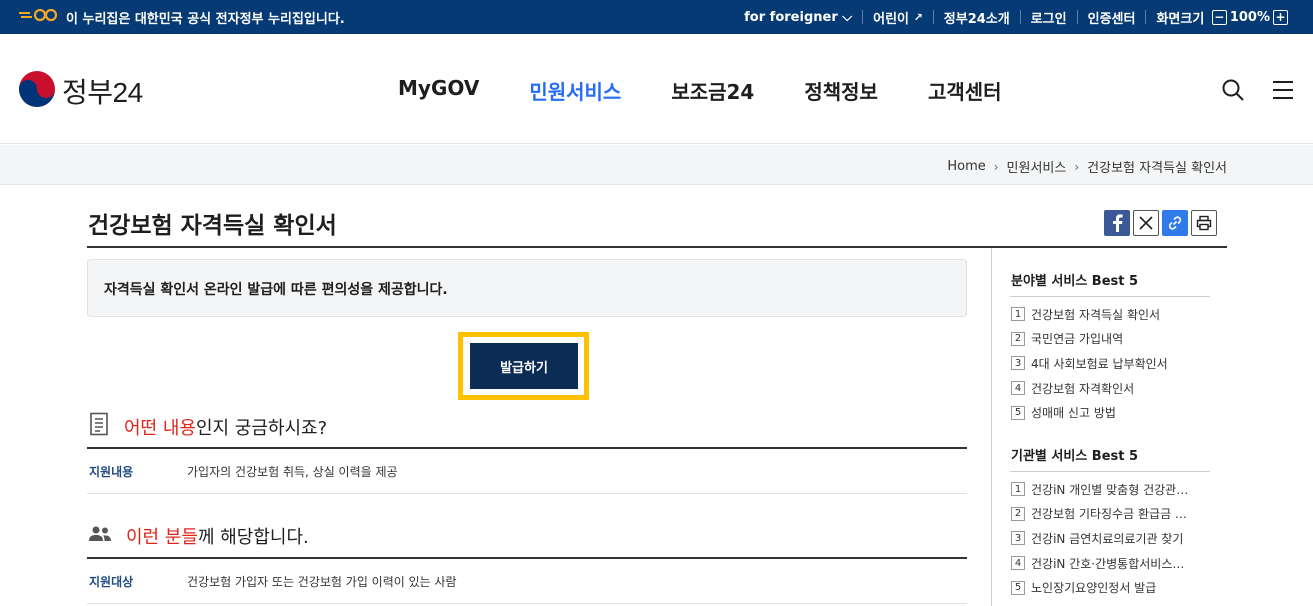  What do you see at coordinates (1037, 166) in the screenshot?
I see `breadcrumb-civil-service: 민원서비스` at bounding box center [1037, 166].